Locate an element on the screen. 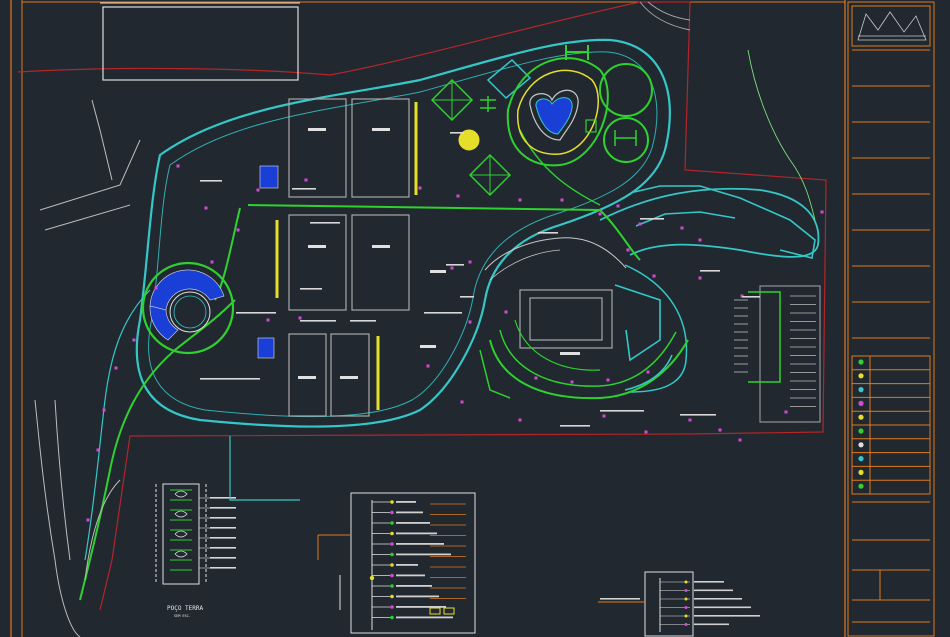  detail-title: POÇO TERRA is located at coordinates (185, 608).